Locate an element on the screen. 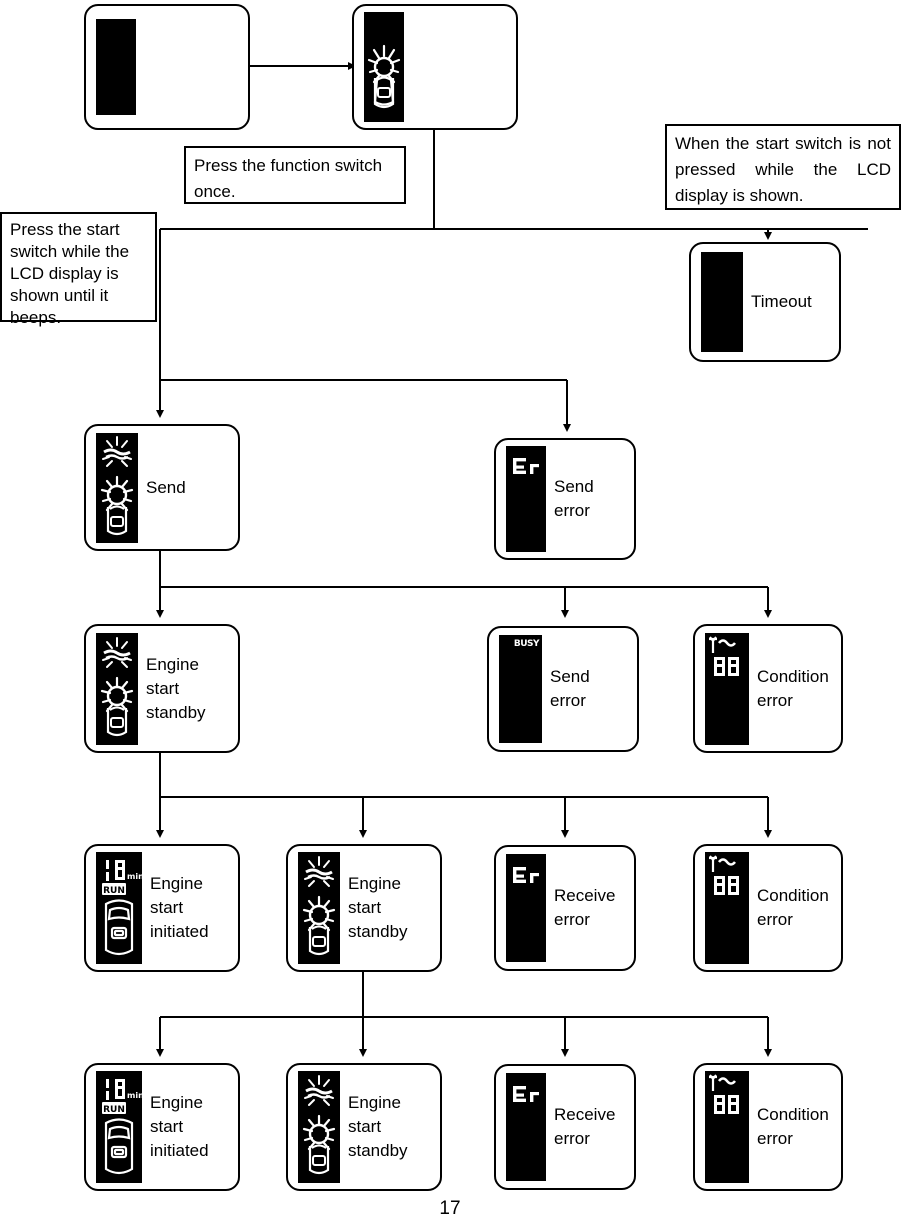 The height and width of the screenshot is (1229, 901). lcd-run-10min-car-1: min RUN is located at coordinates (119, 908).